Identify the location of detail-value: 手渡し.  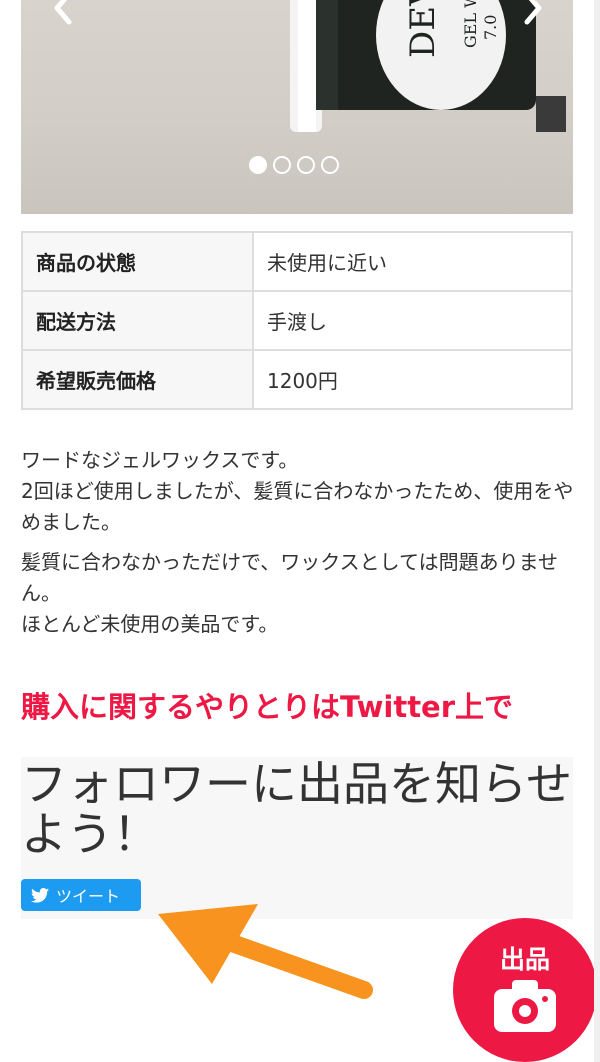
(412, 320).